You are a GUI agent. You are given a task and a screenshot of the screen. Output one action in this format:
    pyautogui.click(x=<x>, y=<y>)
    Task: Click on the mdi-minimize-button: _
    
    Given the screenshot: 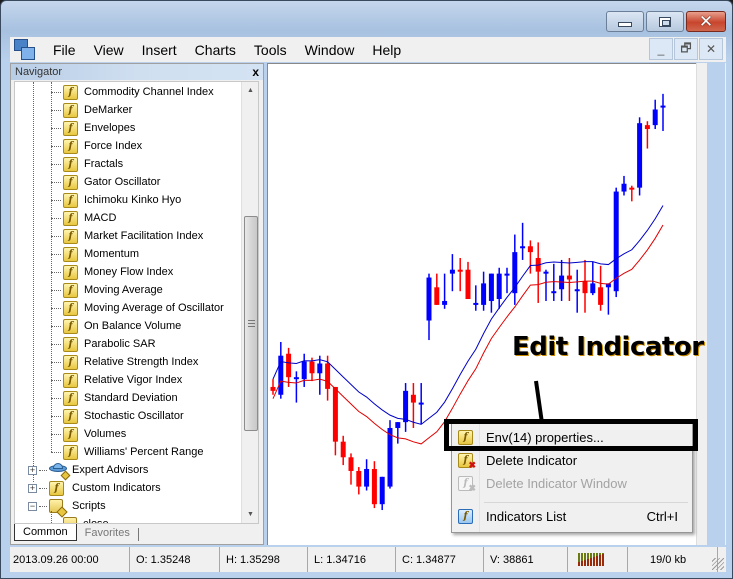 What is the action you would take?
    pyautogui.click(x=661, y=49)
    